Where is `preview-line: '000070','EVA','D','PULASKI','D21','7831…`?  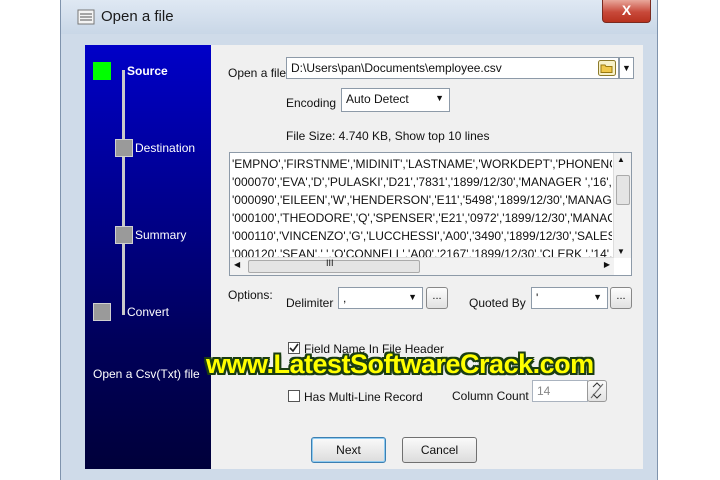 preview-line: '000070','EVA','D','PULASKI','D21','7831… is located at coordinates (422, 182).